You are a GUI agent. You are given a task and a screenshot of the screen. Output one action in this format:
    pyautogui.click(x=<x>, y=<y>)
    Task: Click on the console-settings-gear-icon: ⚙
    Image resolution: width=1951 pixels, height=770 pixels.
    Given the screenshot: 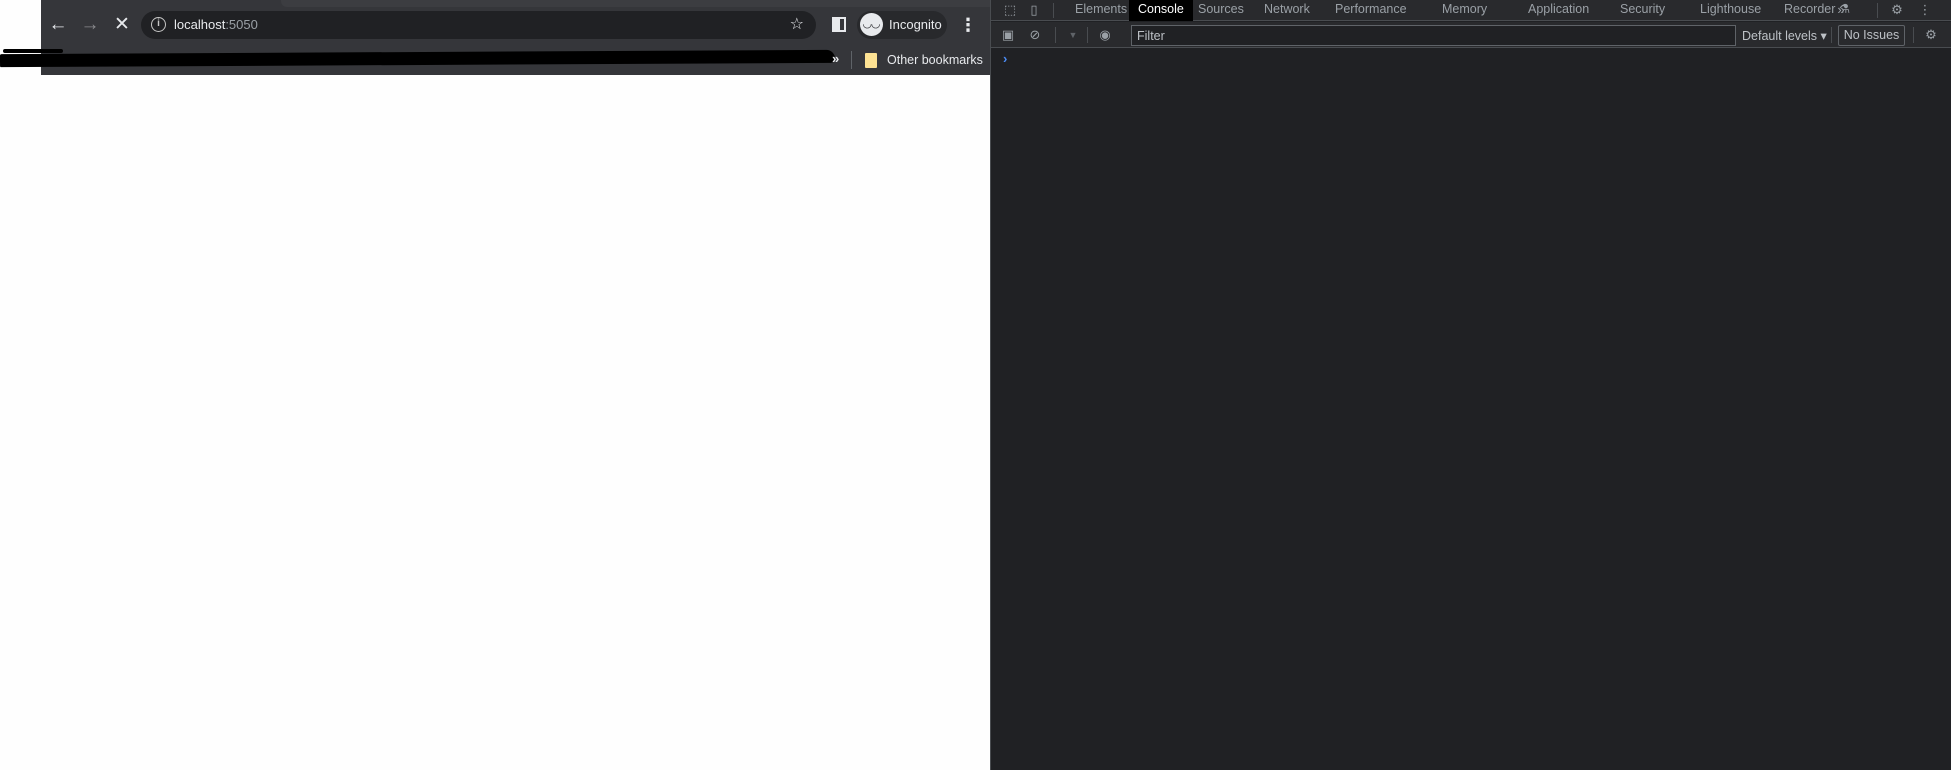 What is the action you would take?
    pyautogui.click(x=1931, y=35)
    